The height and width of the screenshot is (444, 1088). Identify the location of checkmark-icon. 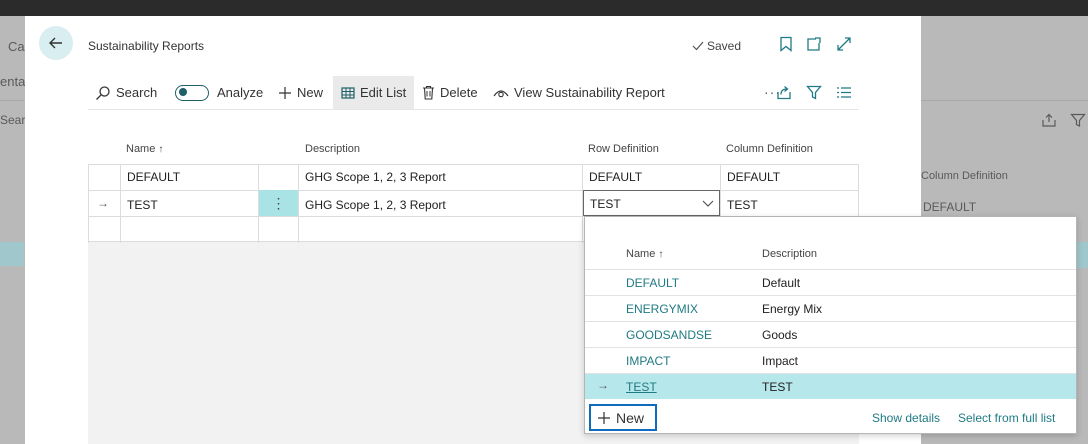
(698, 46).